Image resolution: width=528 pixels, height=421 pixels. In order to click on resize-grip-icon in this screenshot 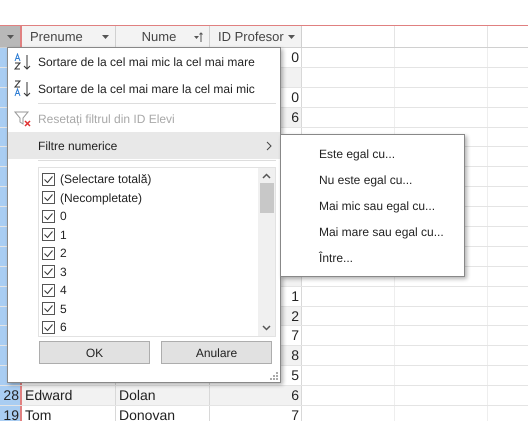, I will do `click(274, 376)`.